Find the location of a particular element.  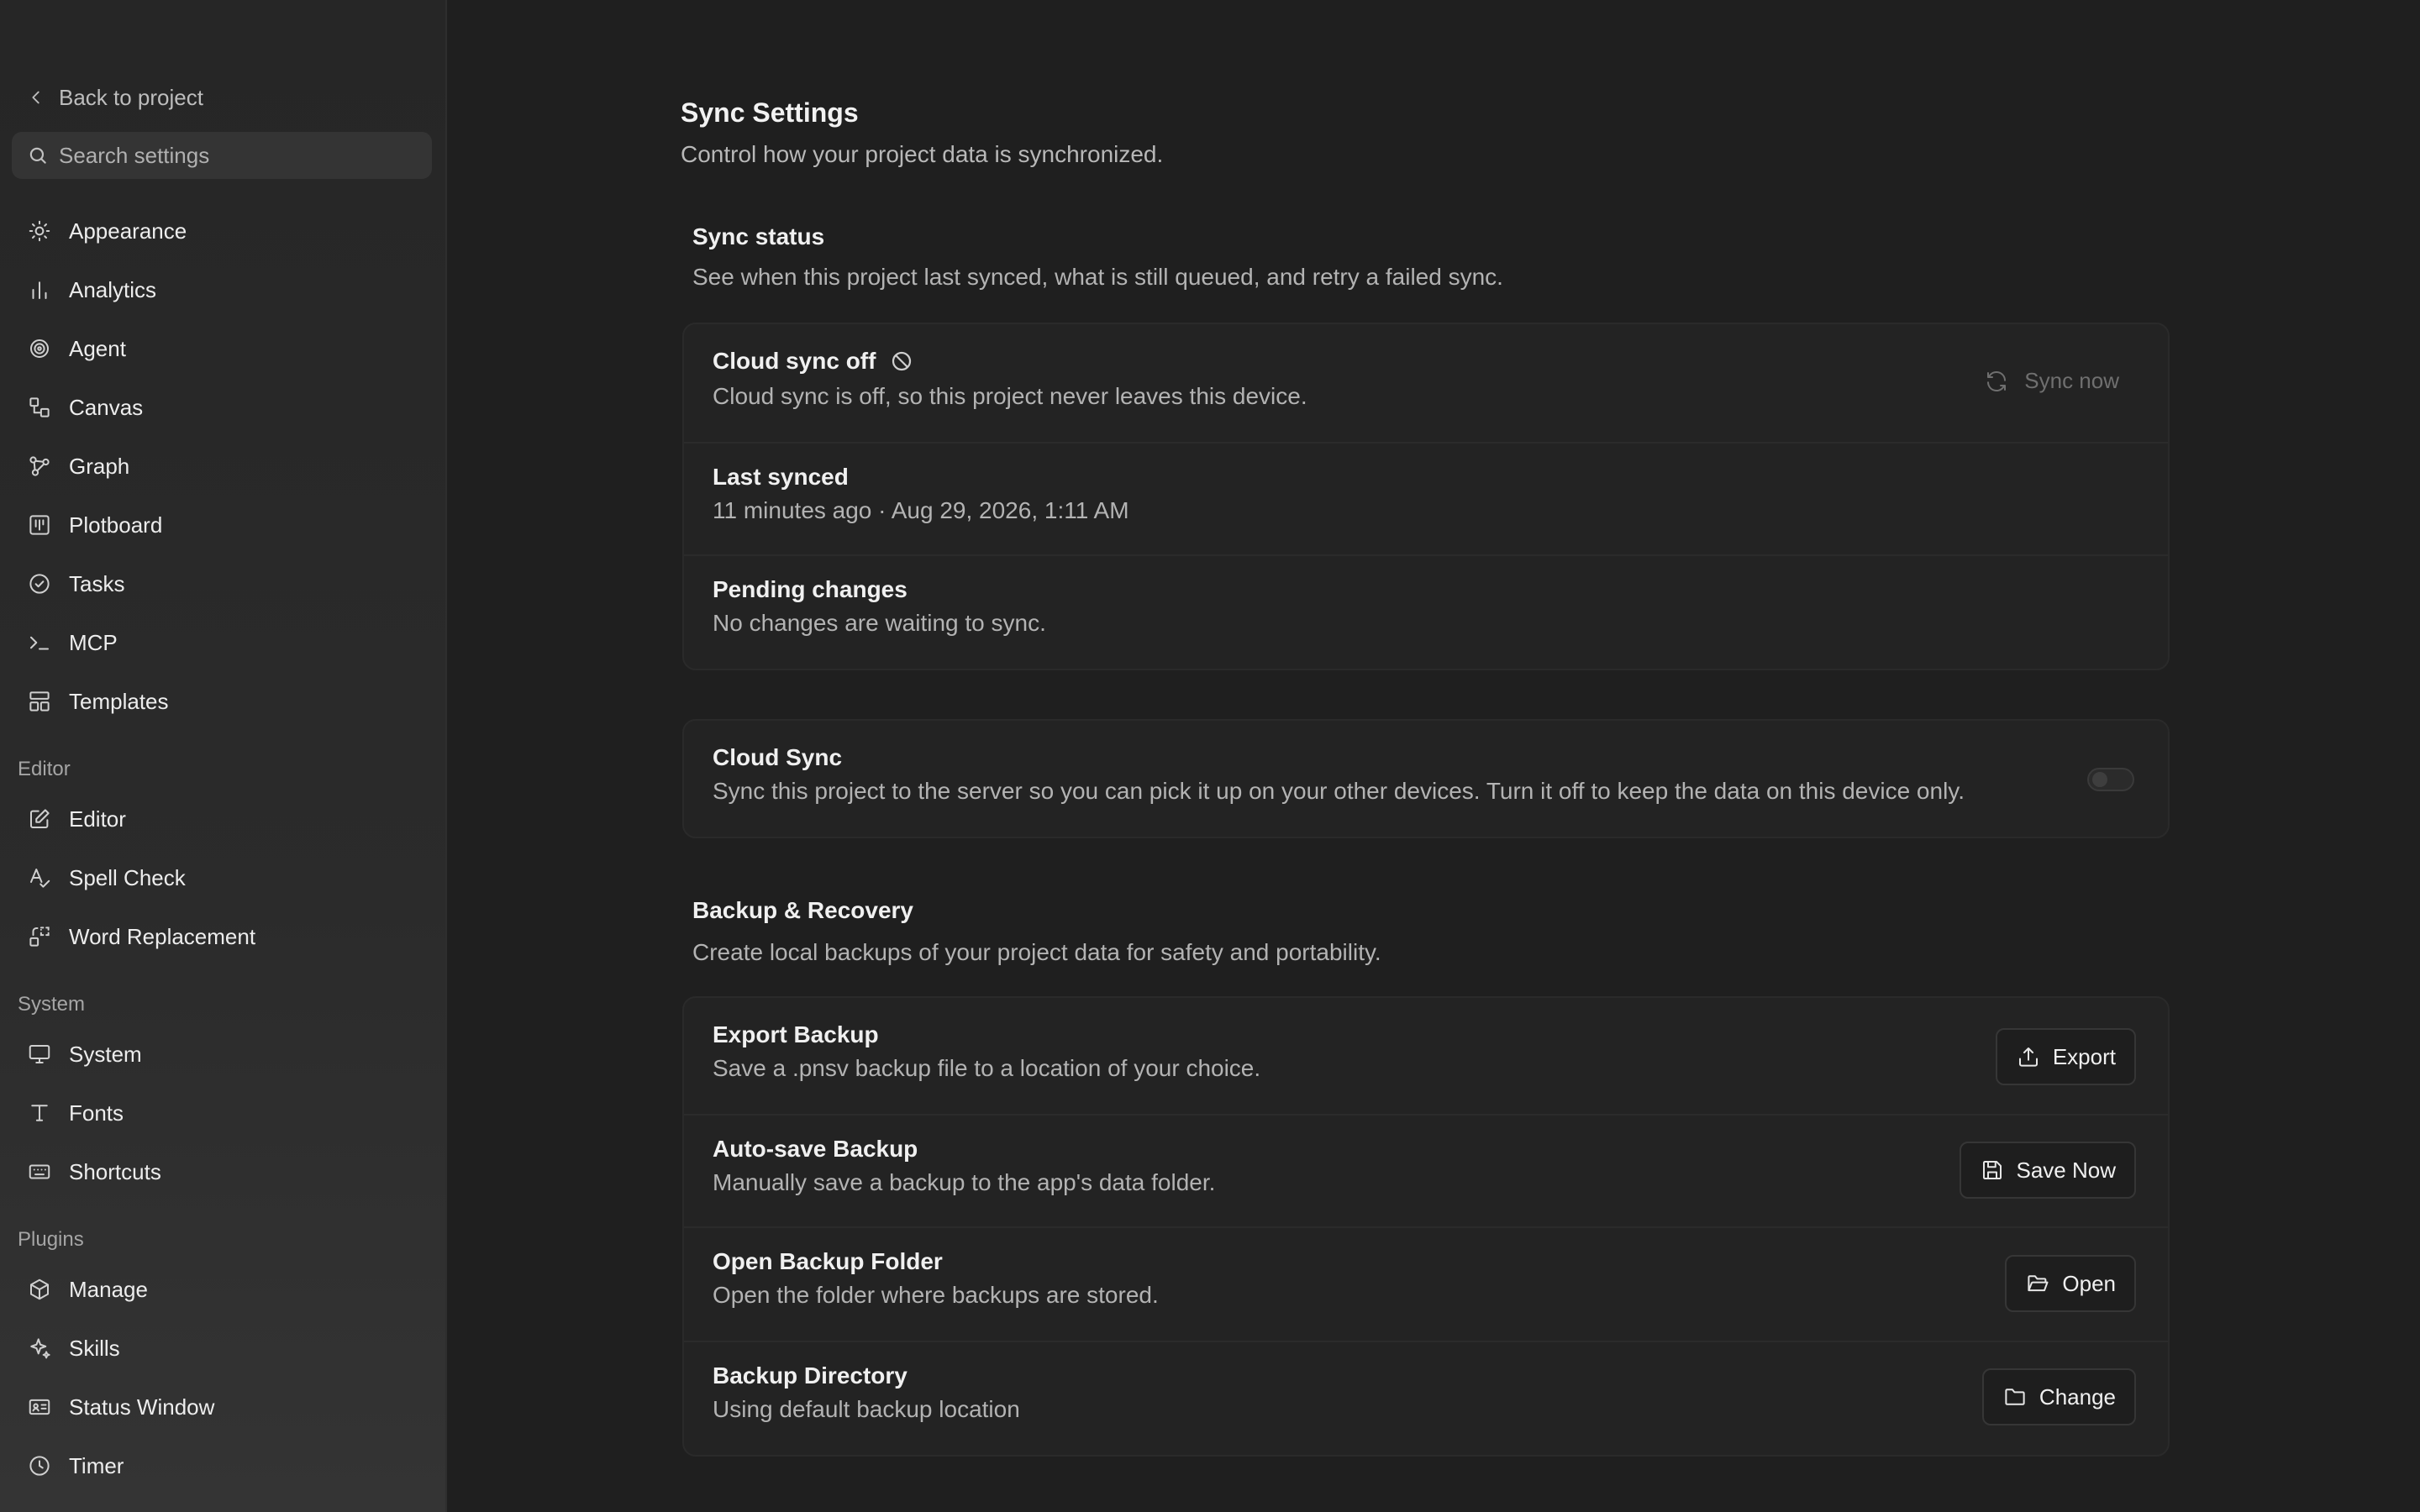

search-icon is located at coordinates (37, 155).